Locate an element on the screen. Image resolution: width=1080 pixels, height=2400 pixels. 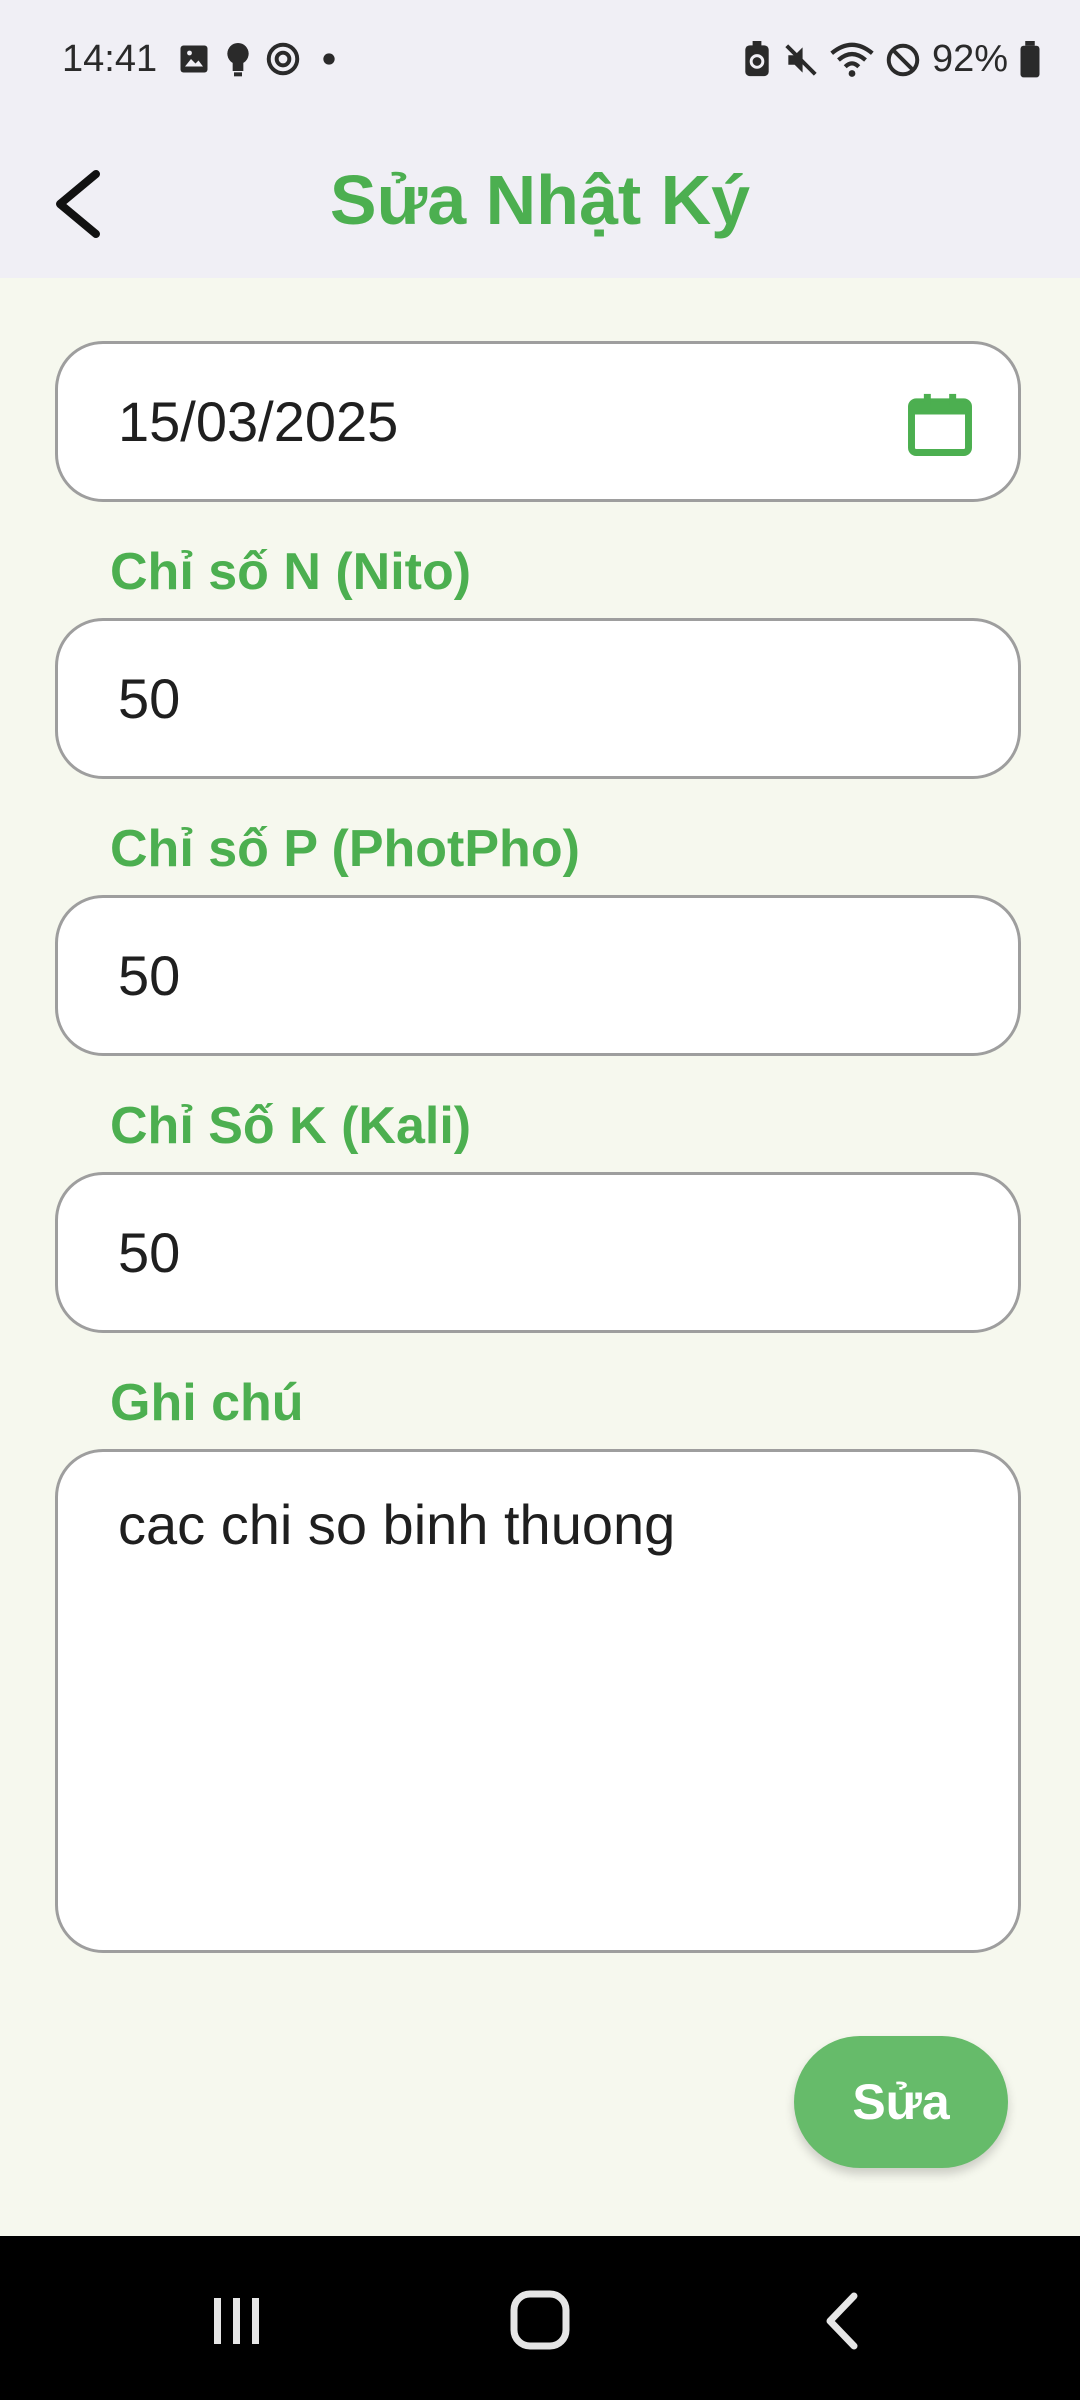
page-title: Sửa Nhật Ký is located at coordinates (540, 200).